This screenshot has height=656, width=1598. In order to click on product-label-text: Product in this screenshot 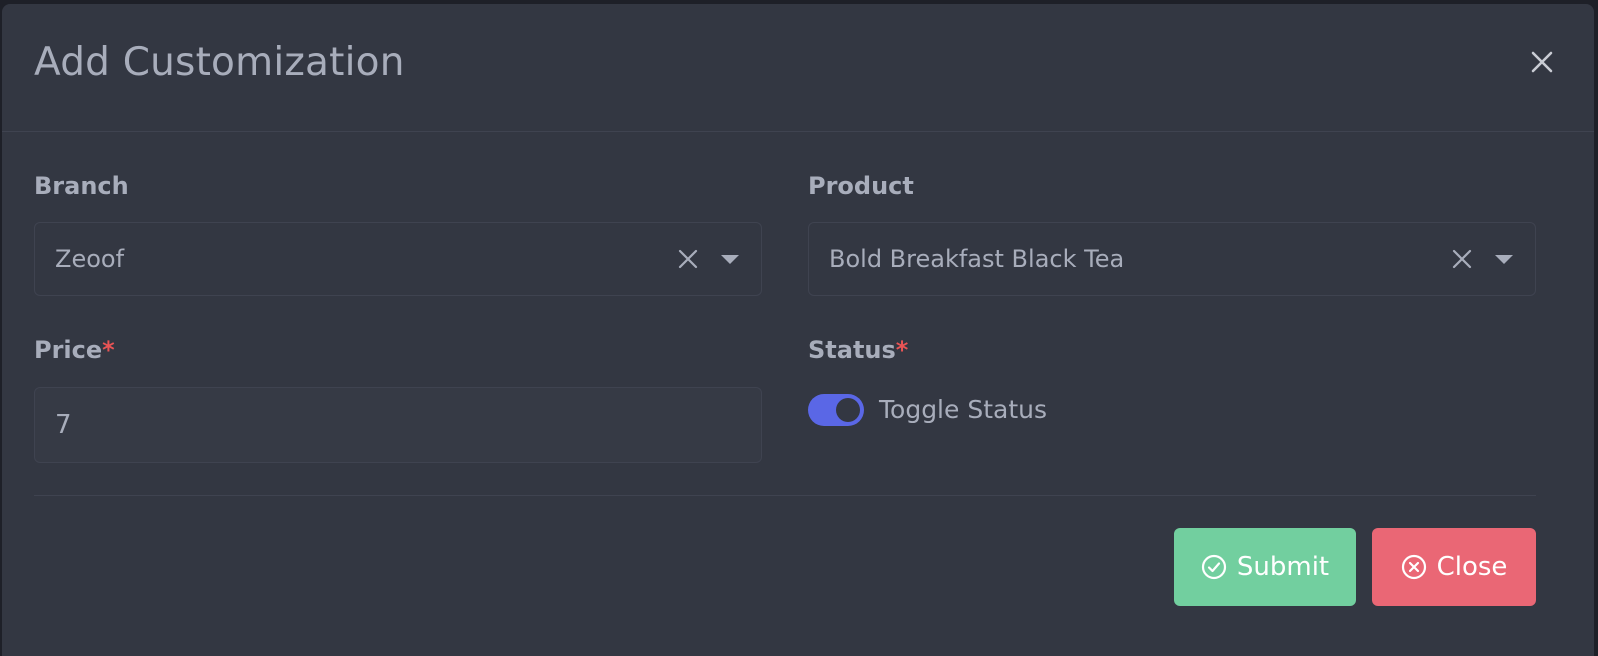, I will do `click(861, 186)`.